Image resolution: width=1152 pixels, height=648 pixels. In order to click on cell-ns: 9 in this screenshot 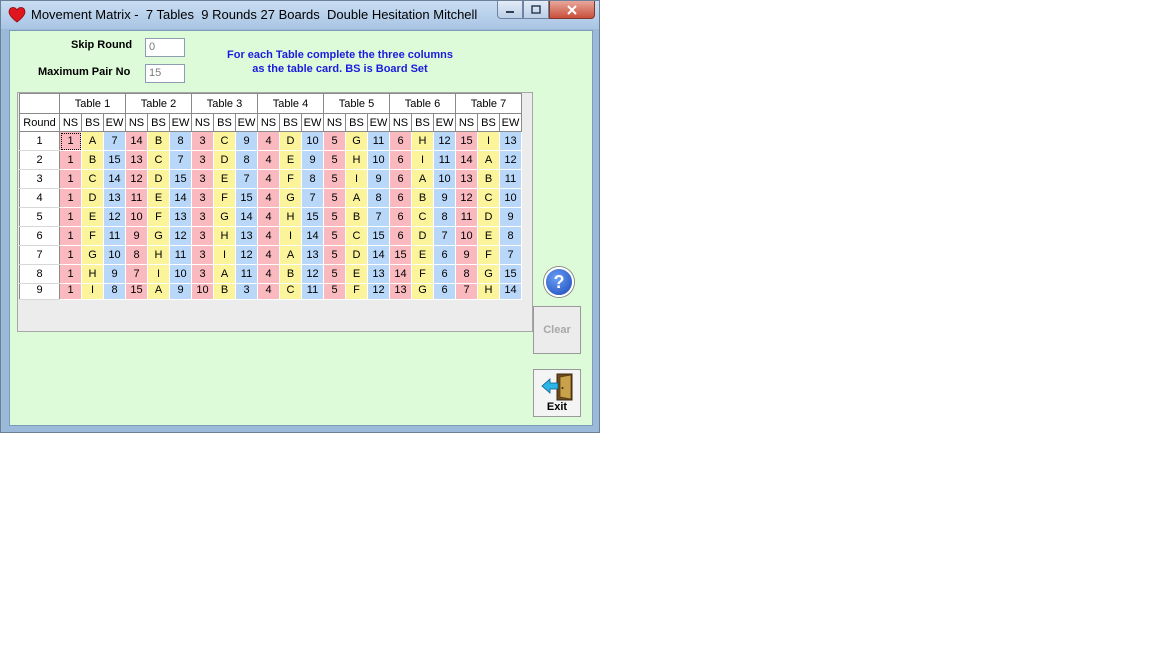, I will do `click(466, 255)`.